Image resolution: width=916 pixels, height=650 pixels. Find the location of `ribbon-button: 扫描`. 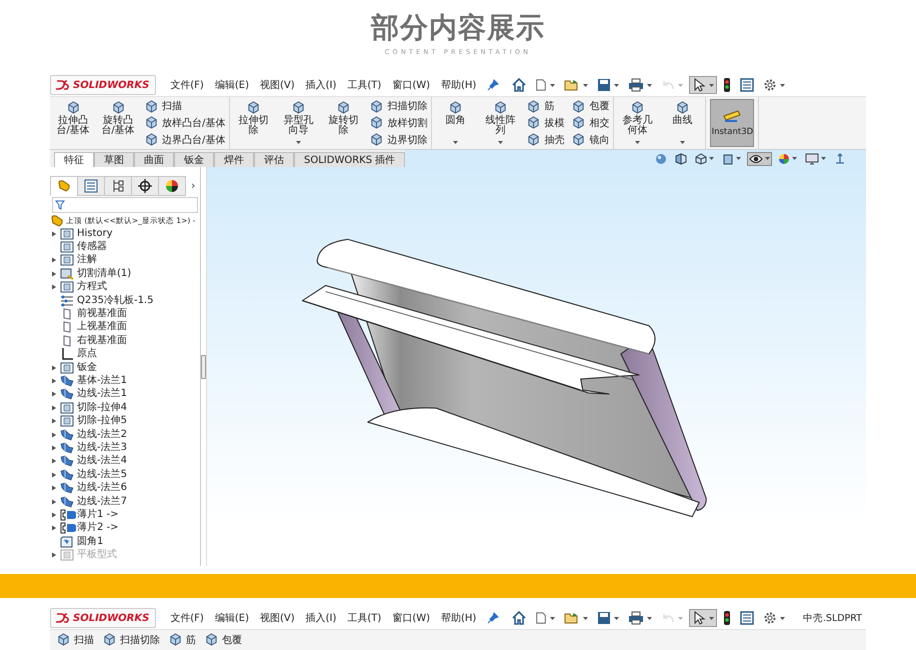

ribbon-button: 扫描 is located at coordinates (75, 639).